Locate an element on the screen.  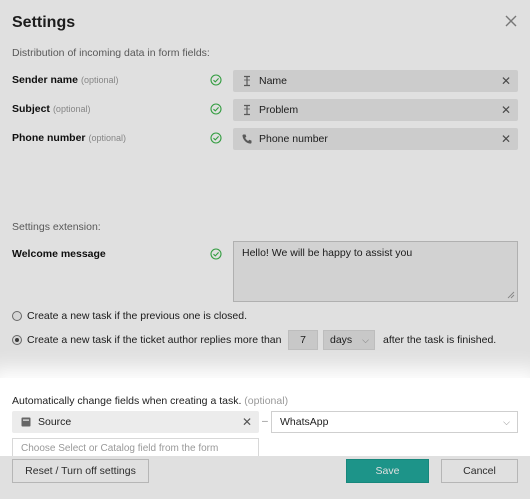
select-field-icon is located at coordinates (26, 422).